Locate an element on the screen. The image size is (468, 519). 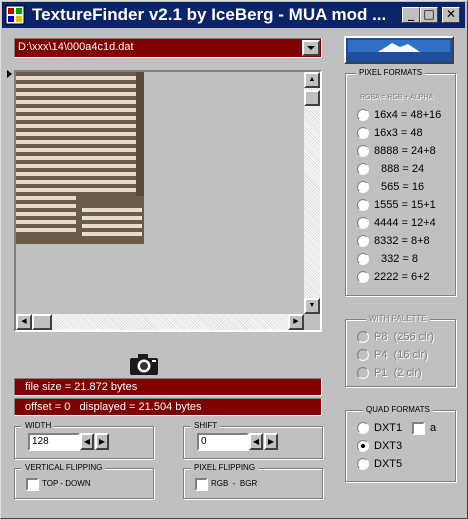
camera-icon is located at coordinates (144, 364).